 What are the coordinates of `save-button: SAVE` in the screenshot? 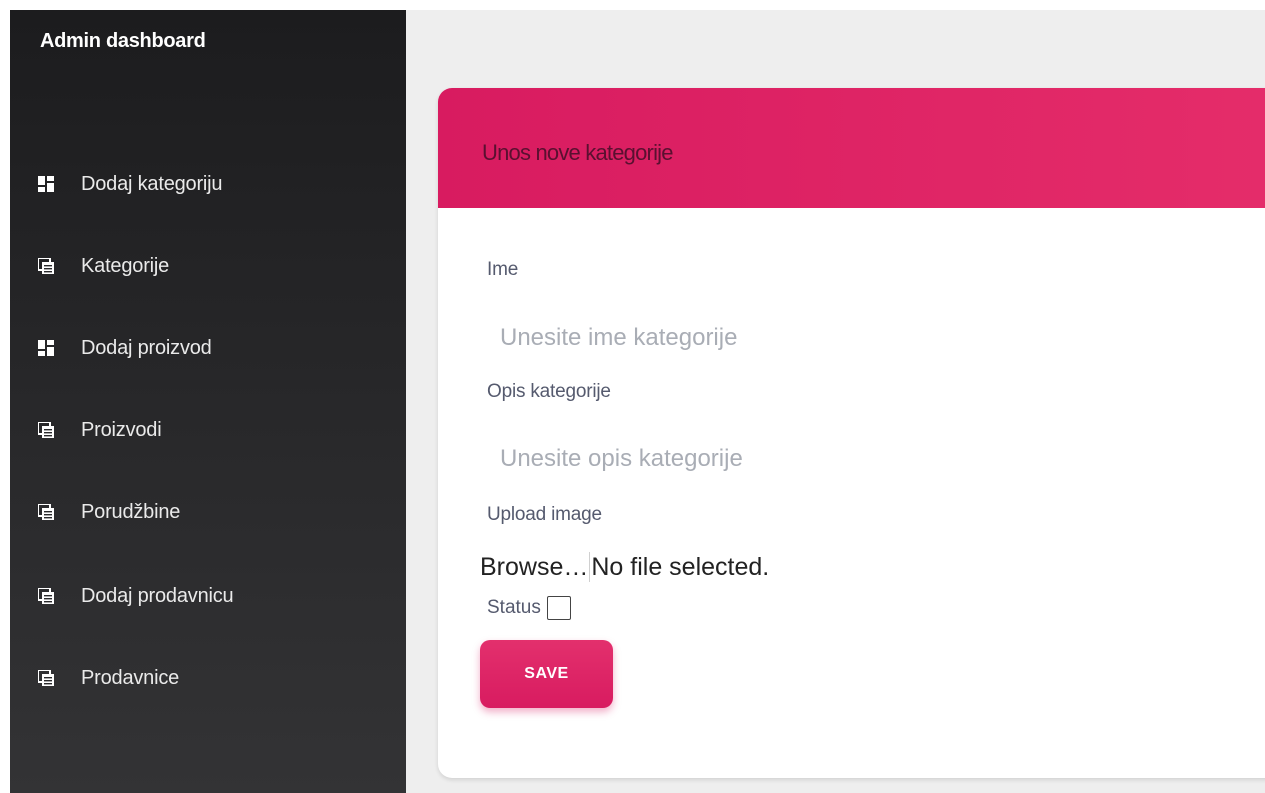 It's located at (546, 674).